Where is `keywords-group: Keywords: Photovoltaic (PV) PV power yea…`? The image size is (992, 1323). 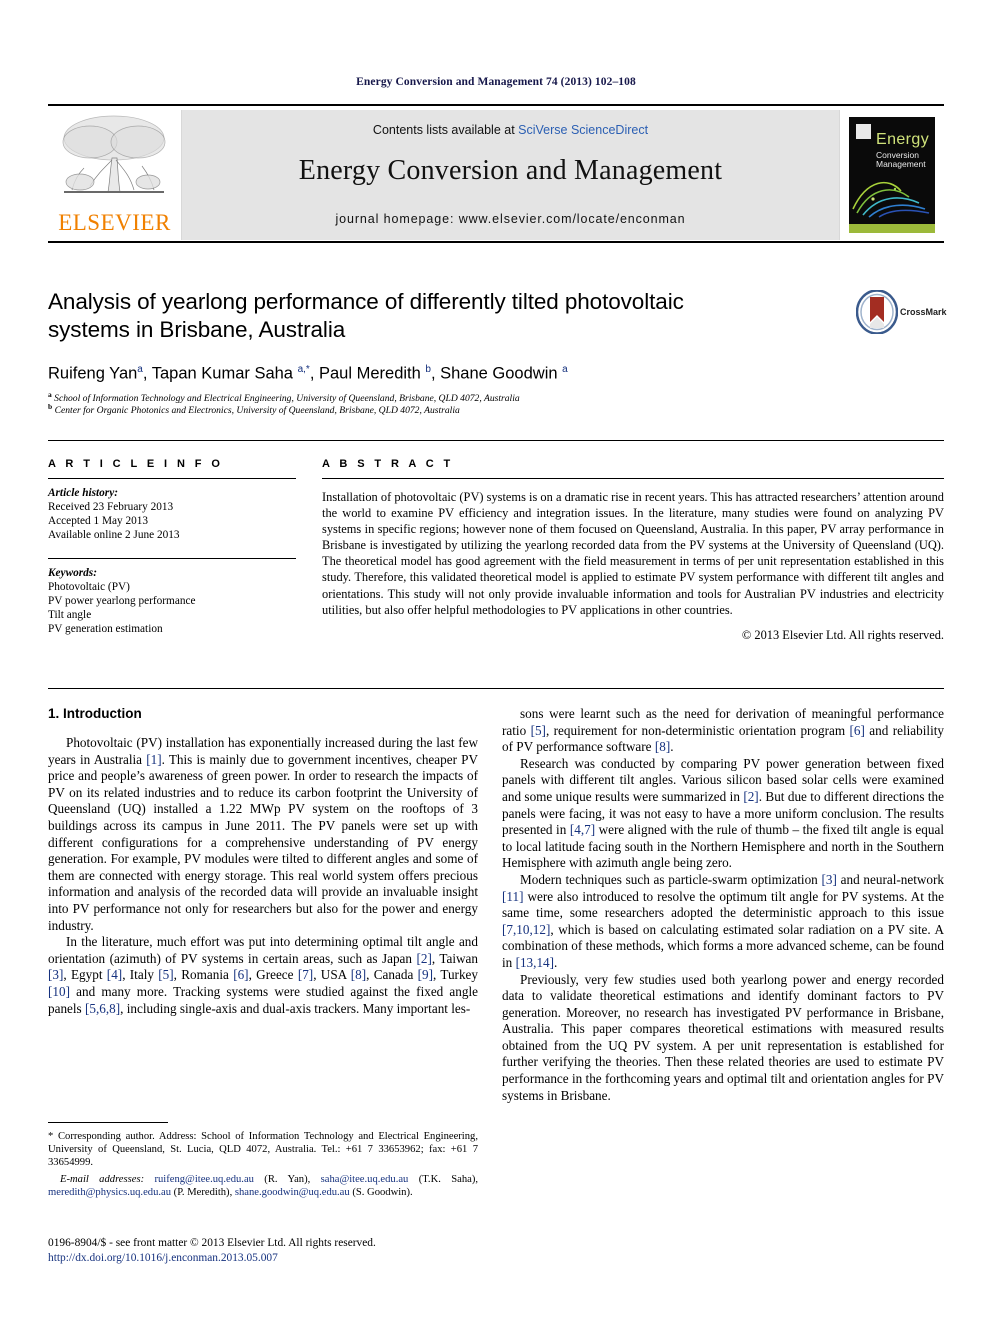 keywords-group: Keywords: Photovoltaic (PV) PV power yea… is located at coordinates (172, 601).